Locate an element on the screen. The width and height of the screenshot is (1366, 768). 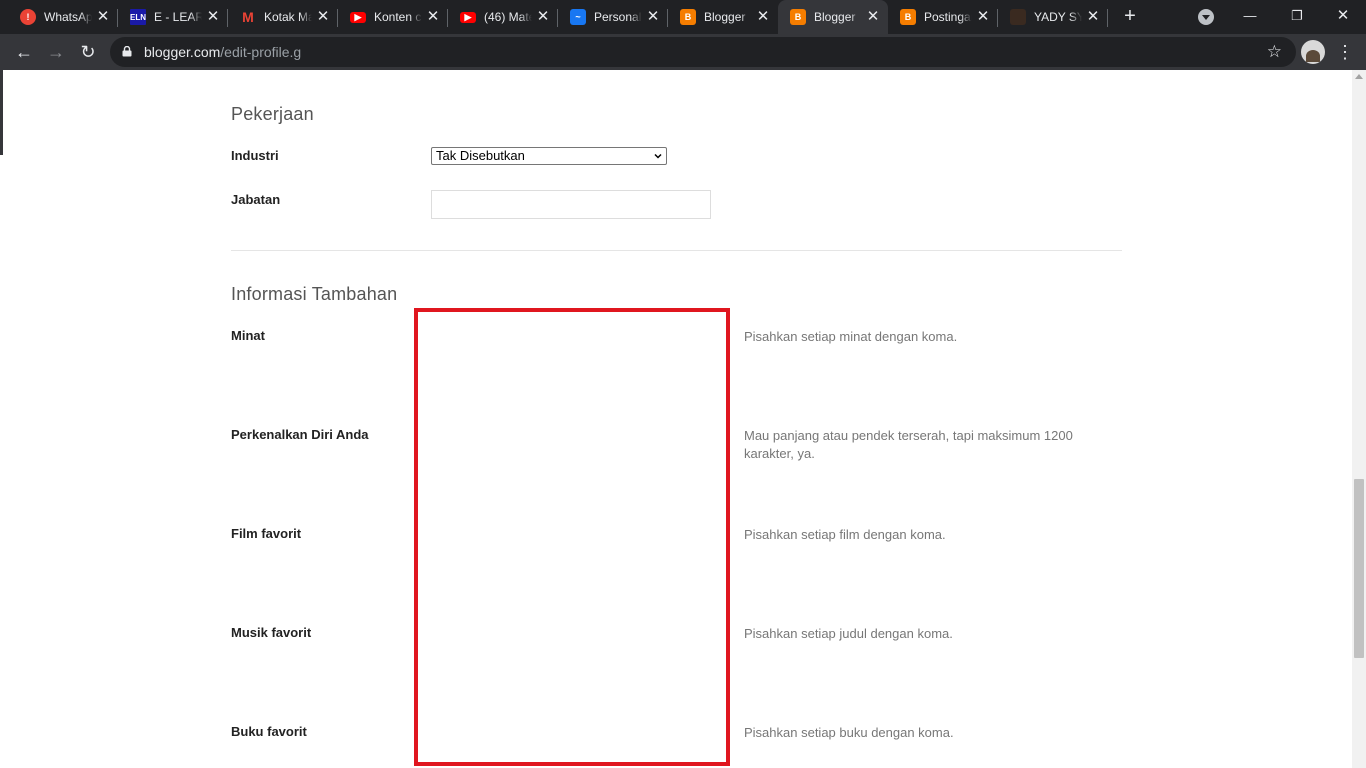
page-scrollbar is located at coordinates (1359, 419).